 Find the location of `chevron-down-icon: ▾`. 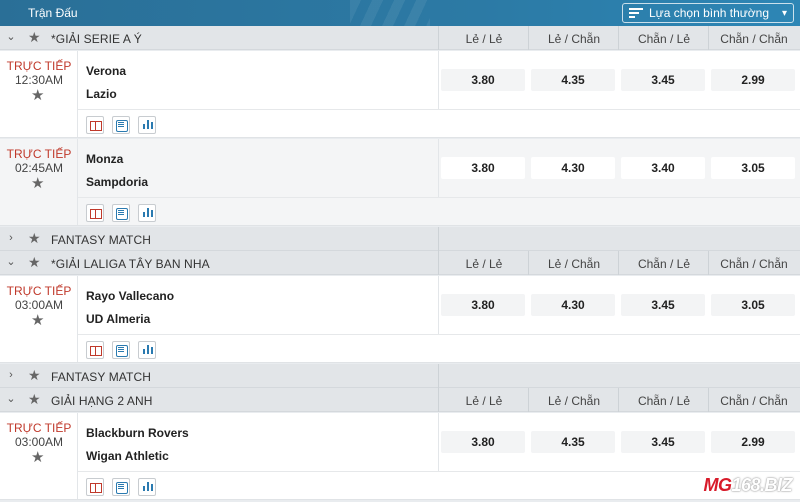

chevron-down-icon: ▾ is located at coordinates (784, 13).